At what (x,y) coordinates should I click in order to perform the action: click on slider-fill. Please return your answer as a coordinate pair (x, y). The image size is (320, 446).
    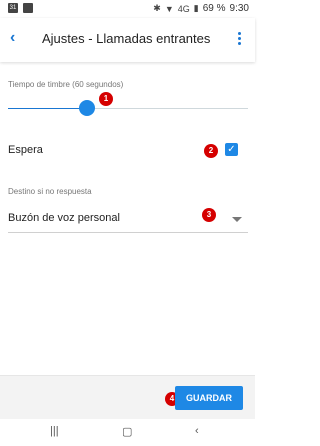
    Looking at the image, I should click on (48, 108).